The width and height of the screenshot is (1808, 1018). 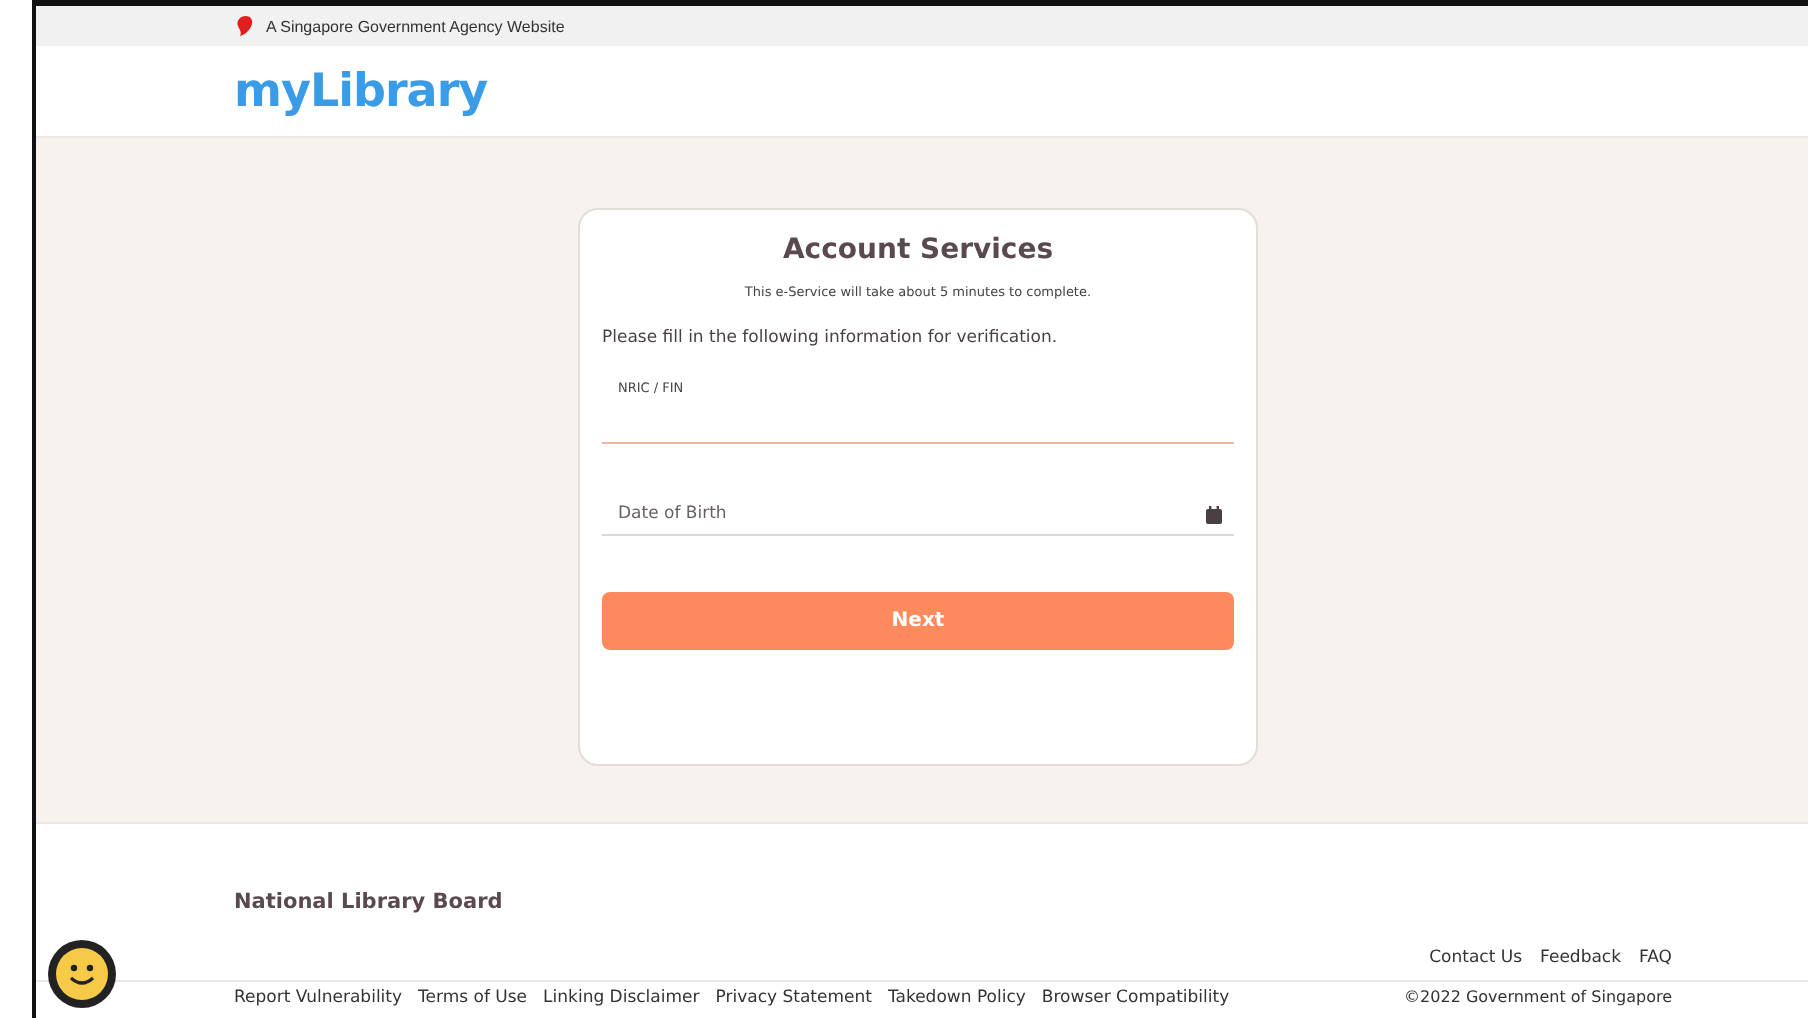 What do you see at coordinates (621, 998) in the screenshot?
I see `footer-link: Linking Disclaimer` at bounding box center [621, 998].